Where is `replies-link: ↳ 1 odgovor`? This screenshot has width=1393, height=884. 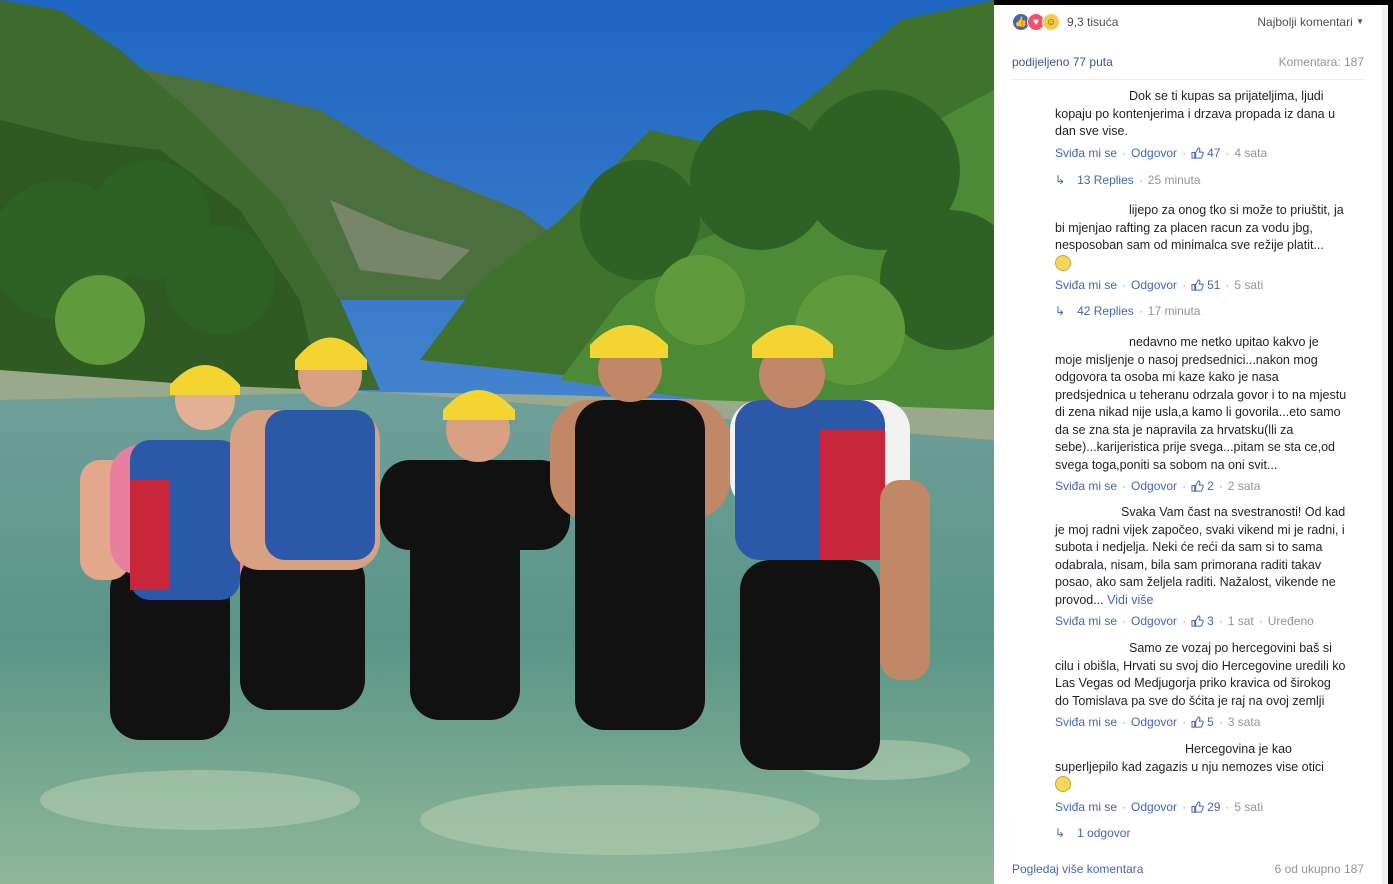 replies-link: ↳ 1 odgovor is located at coordinates (1092, 833).